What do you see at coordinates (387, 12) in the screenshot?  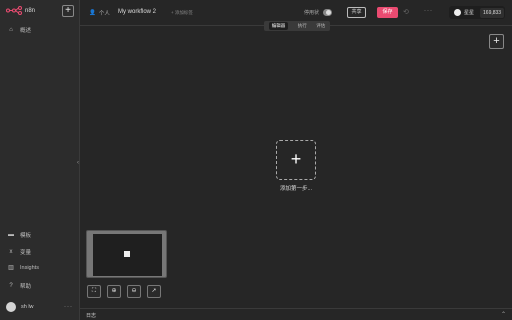 I see `save-button: 保存` at bounding box center [387, 12].